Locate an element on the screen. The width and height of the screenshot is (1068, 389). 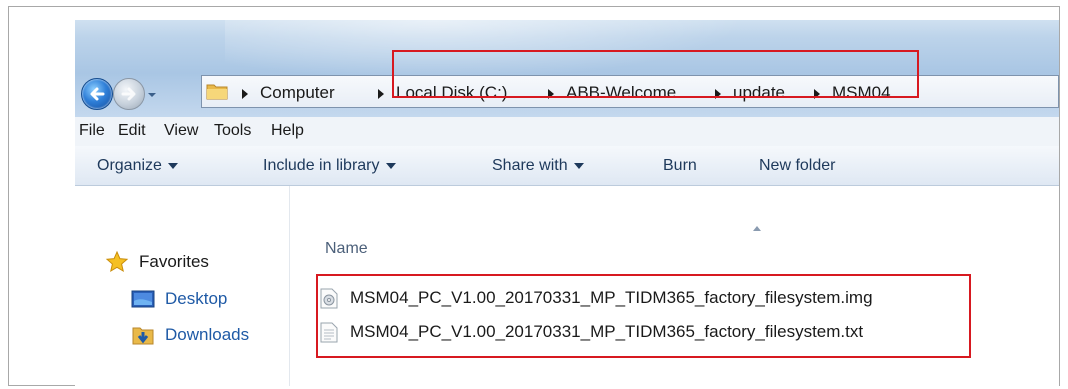
star-icon is located at coordinates (117, 261).